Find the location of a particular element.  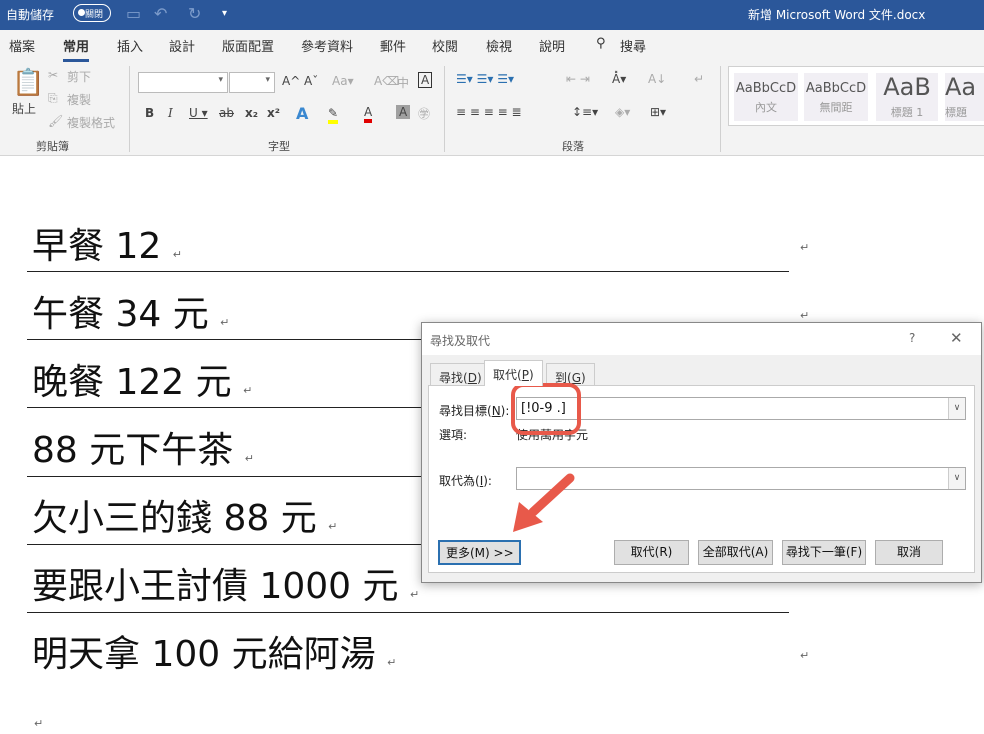

search-icon: ⚲ is located at coordinates (601, 43).